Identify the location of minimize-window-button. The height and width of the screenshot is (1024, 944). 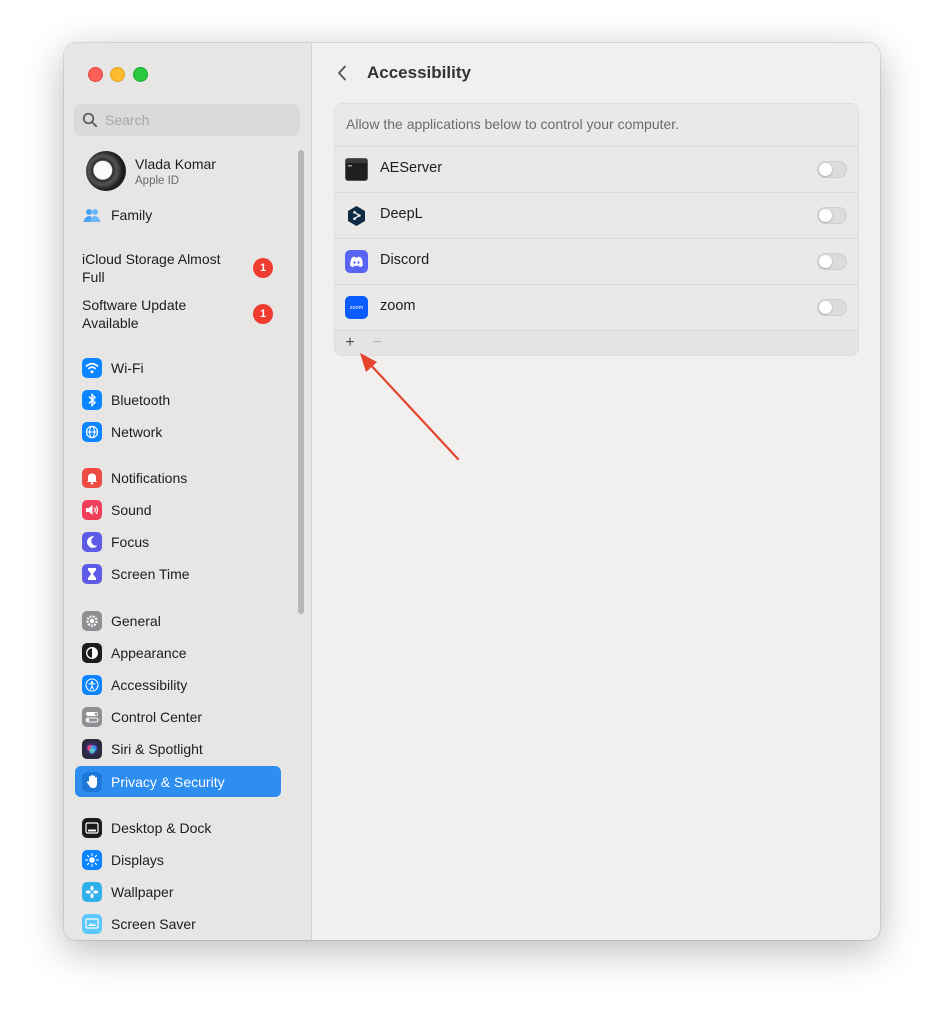
(117, 74).